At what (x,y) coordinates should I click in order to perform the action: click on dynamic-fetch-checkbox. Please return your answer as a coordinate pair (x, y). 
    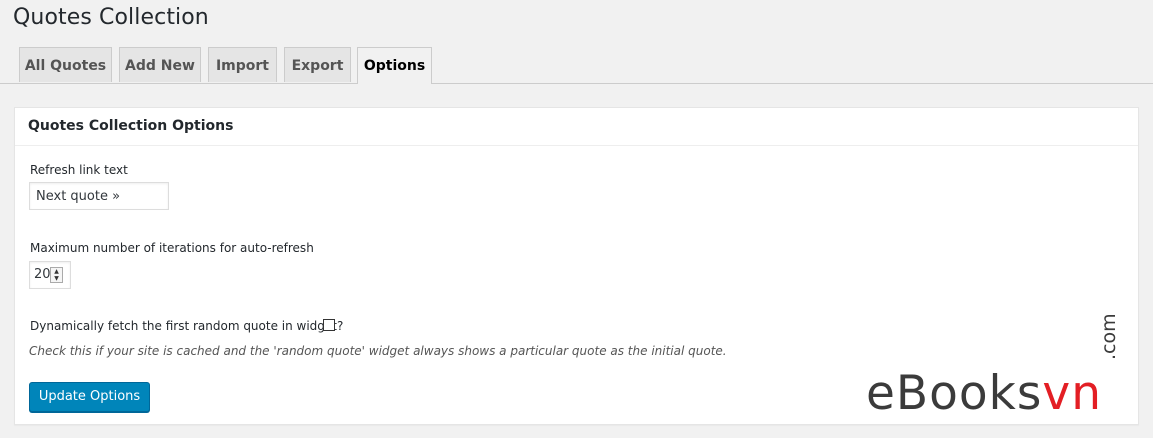
    Looking at the image, I should click on (329, 325).